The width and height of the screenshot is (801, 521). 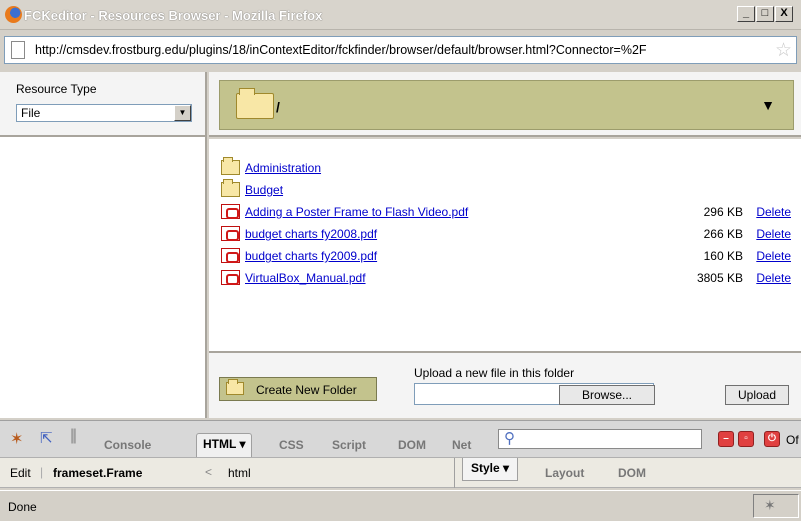 I want to click on tab-console: Console, so click(x=127, y=445).